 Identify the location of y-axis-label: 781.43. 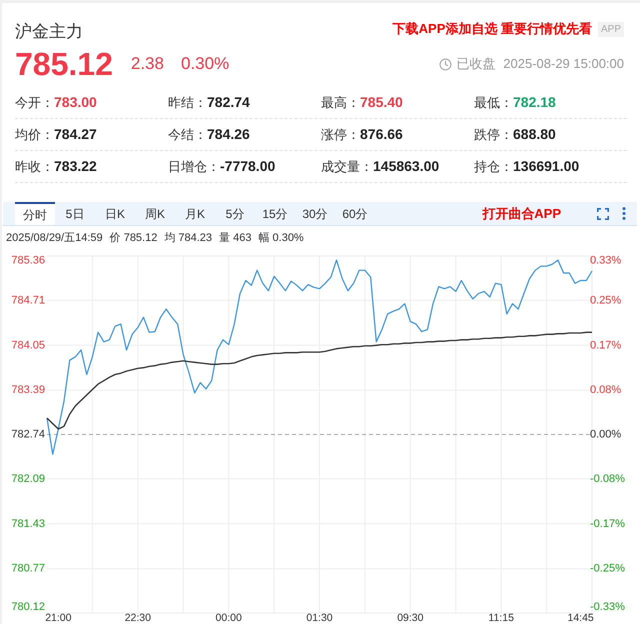
(28, 524).